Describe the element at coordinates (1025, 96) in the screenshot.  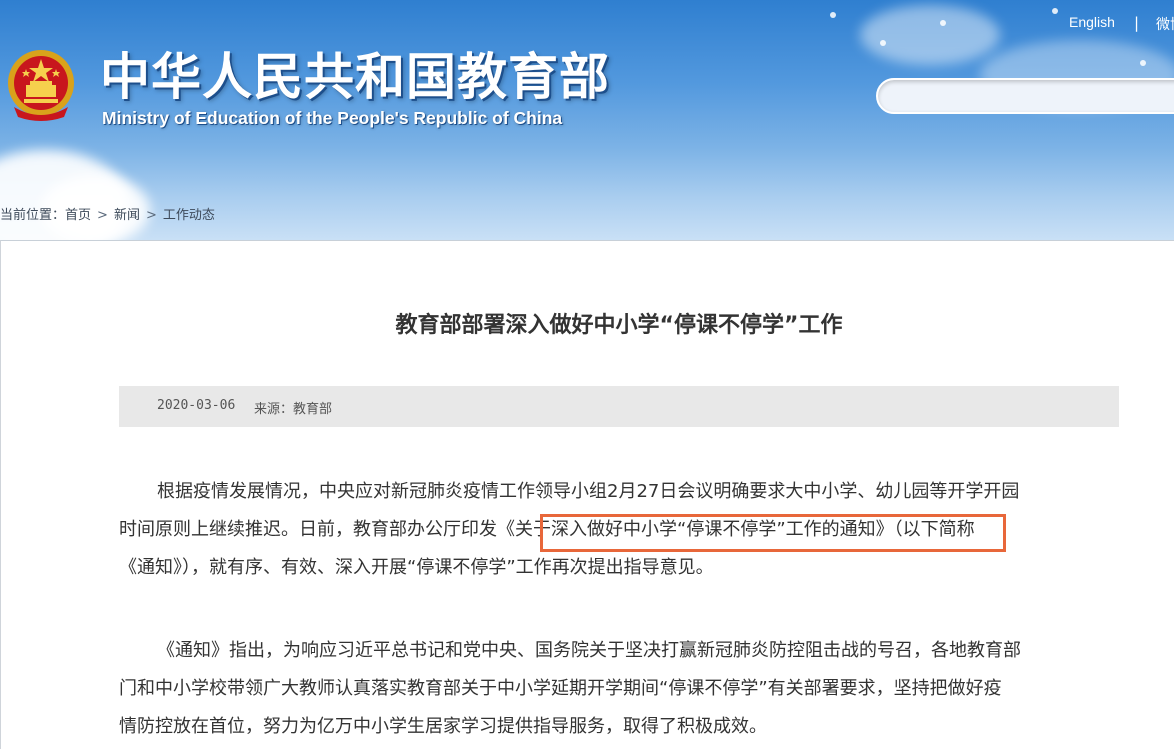
I see `search-input` at that location.